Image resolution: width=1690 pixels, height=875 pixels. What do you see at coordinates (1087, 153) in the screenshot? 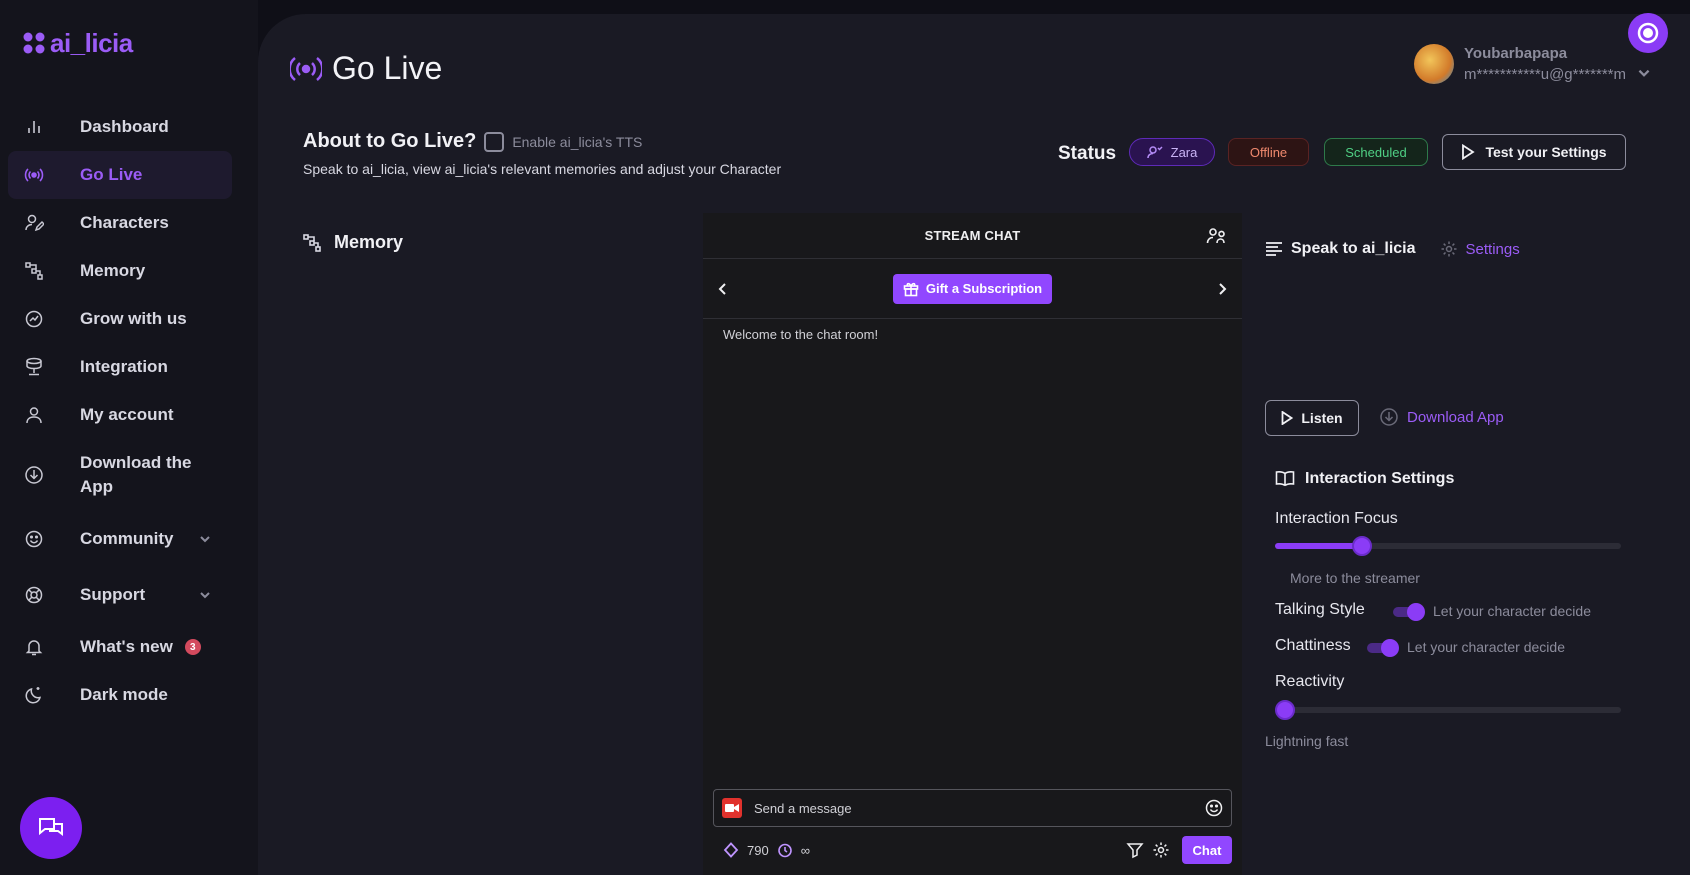
I see `status-label: Status` at bounding box center [1087, 153].